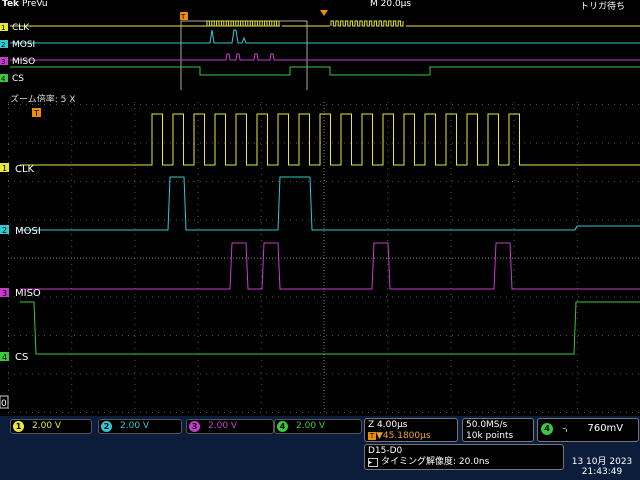  I want to click on datetime-display: 13 10月 2023 21:43:49, so click(602, 467).